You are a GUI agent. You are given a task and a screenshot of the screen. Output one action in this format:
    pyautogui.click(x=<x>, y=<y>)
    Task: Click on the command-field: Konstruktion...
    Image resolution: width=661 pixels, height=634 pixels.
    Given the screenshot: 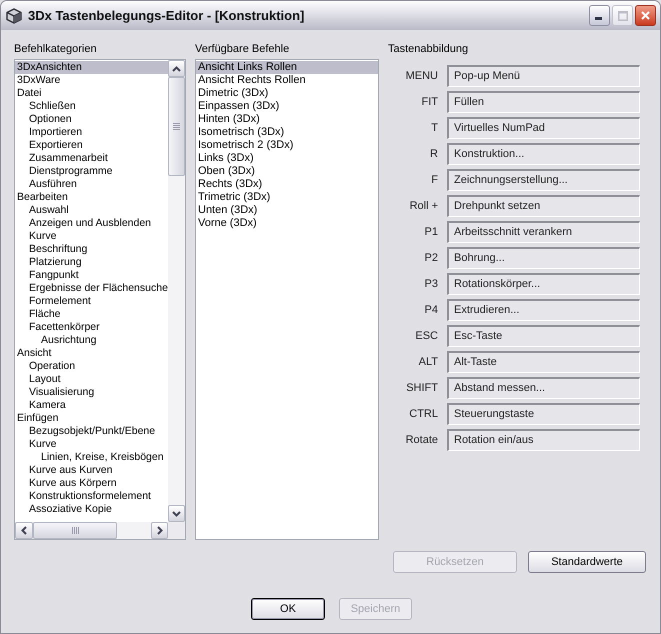 What is the action you would take?
    pyautogui.click(x=543, y=154)
    